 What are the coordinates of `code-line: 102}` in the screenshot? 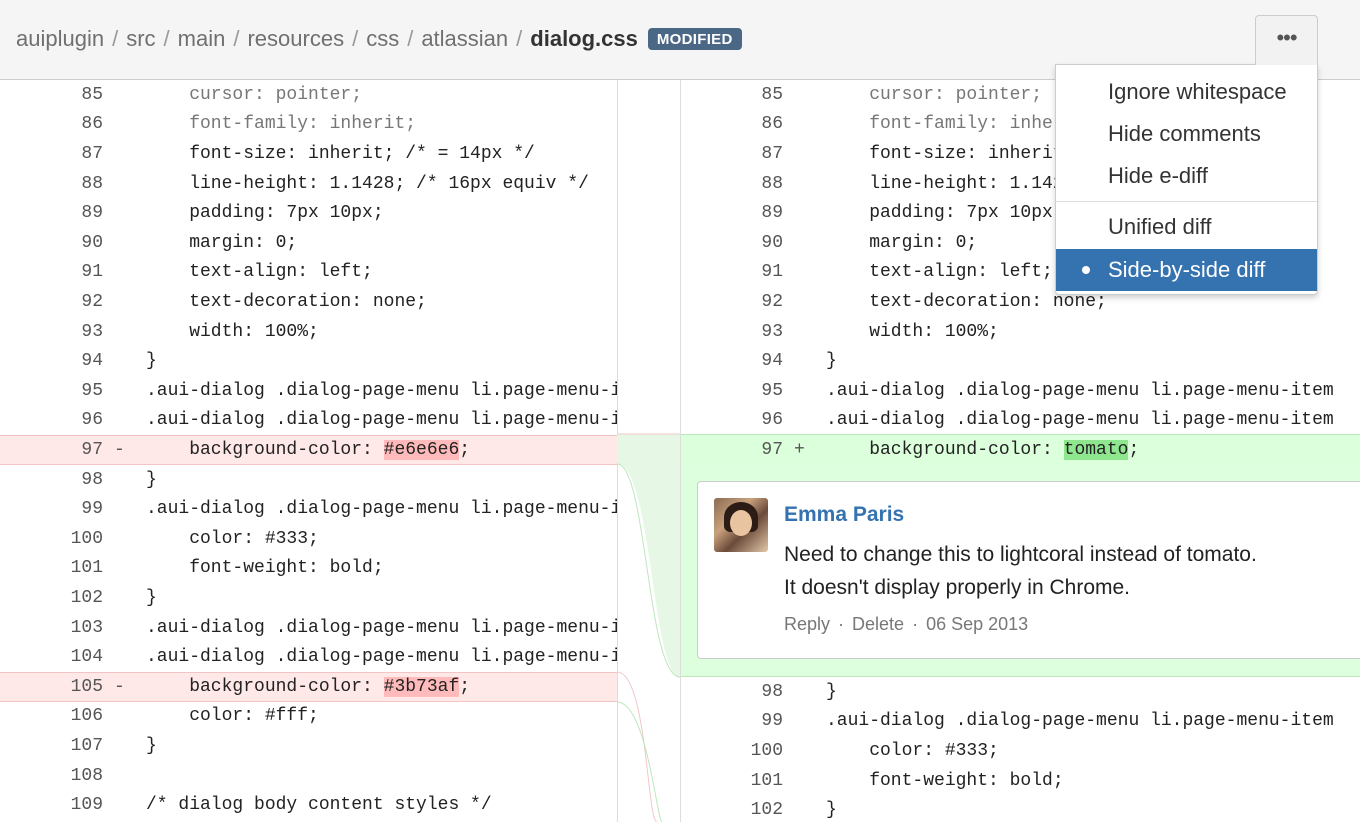 It's located at (308, 598).